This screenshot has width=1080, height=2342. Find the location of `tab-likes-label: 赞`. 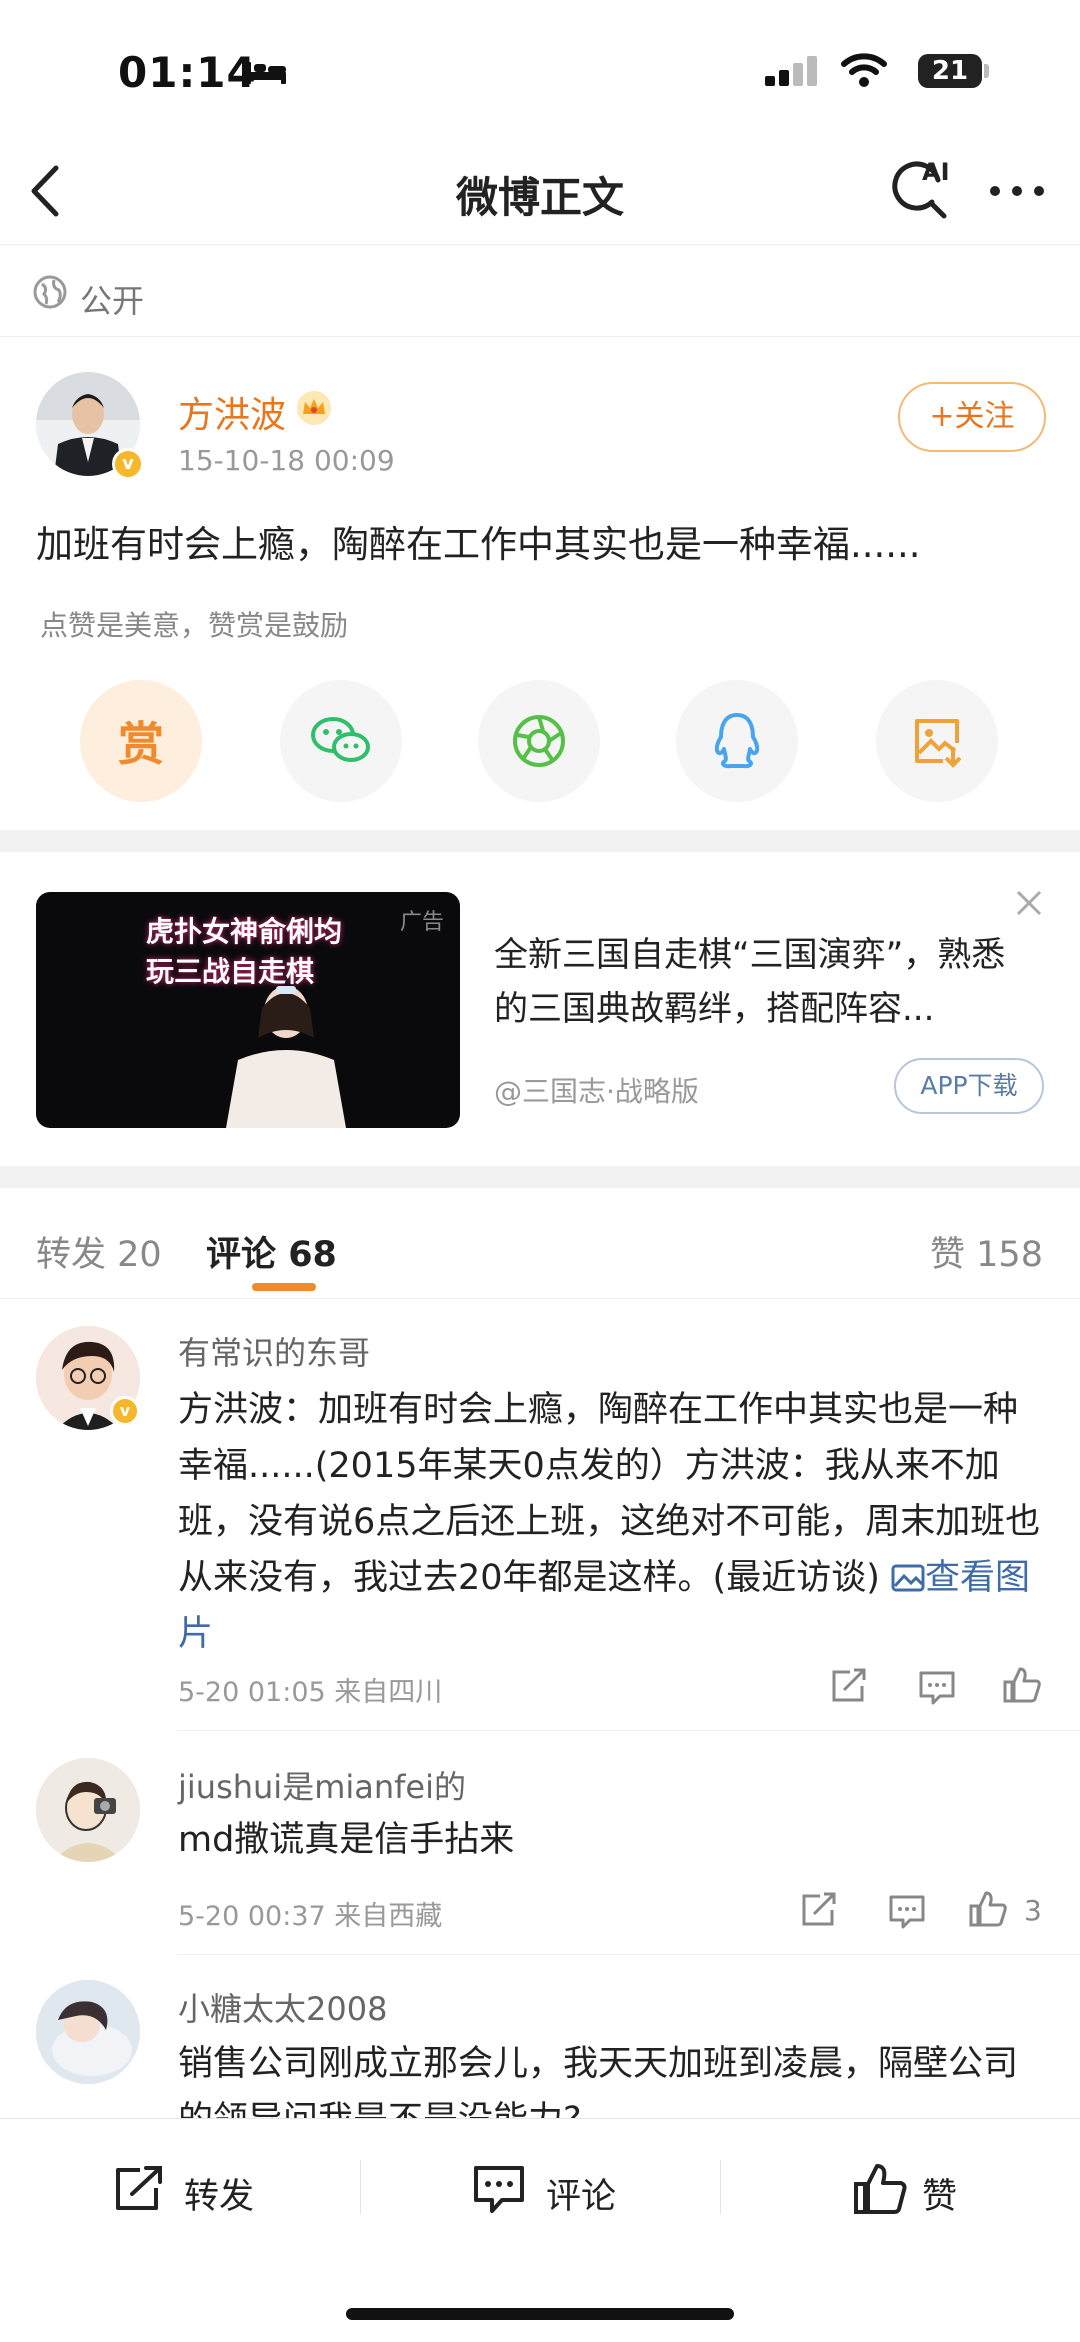

tab-likes-label: 赞 is located at coordinates (948, 1255).